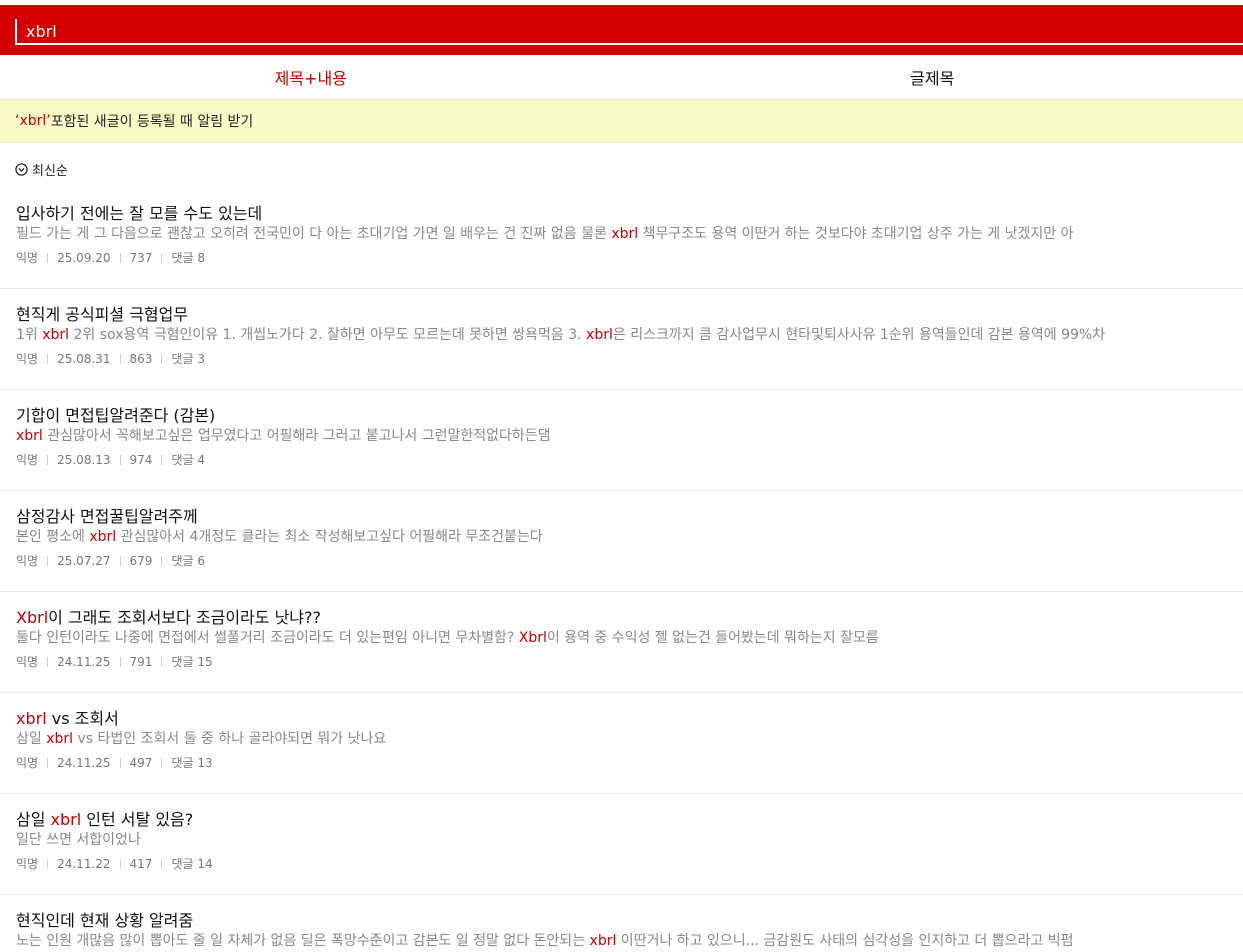 This screenshot has width=1243, height=952. What do you see at coordinates (78, 840) in the screenshot?
I see `text-segment: 일단 쓰면 서합이었나` at bounding box center [78, 840].